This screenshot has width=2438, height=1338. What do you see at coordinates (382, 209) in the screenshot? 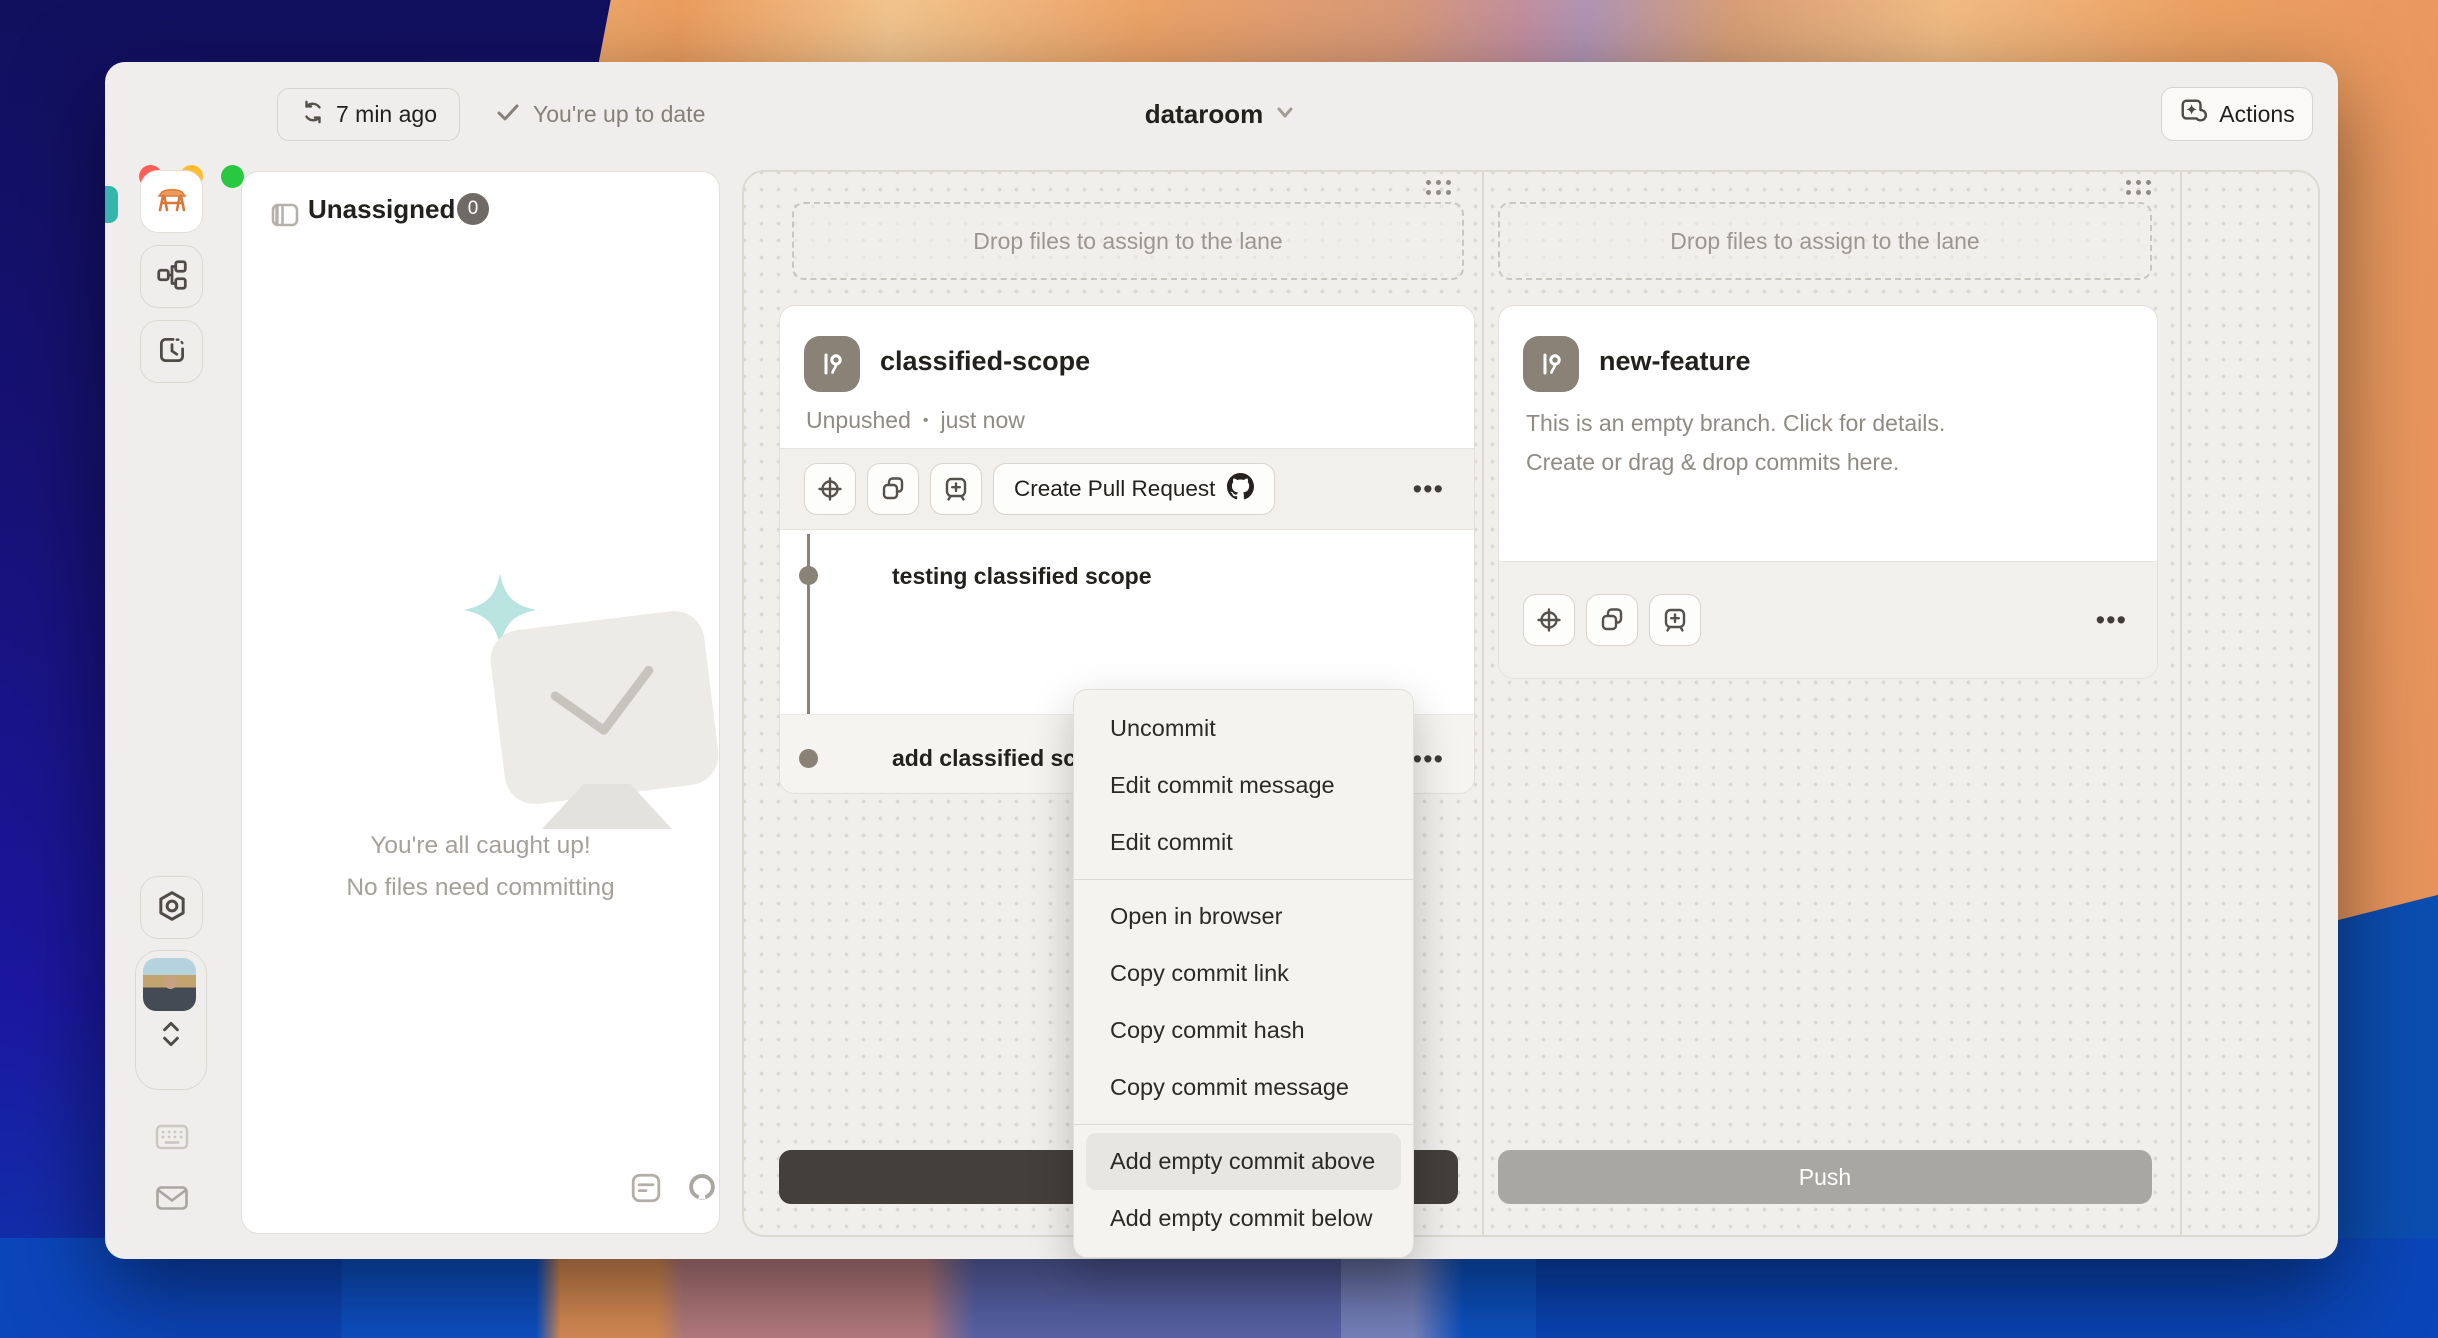
I see `unassigned-title: Unassigned` at bounding box center [382, 209].